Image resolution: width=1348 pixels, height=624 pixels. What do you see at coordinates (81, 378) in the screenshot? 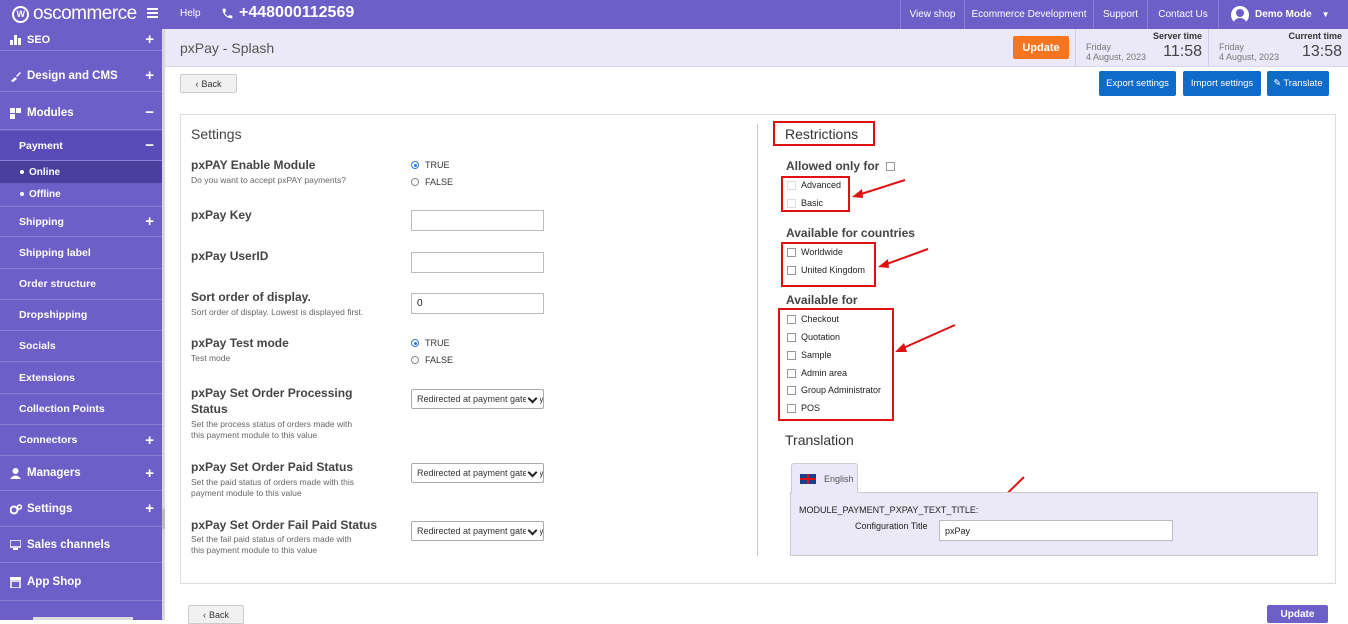
I see `sidebar-item-extensions: Extensions` at bounding box center [81, 378].